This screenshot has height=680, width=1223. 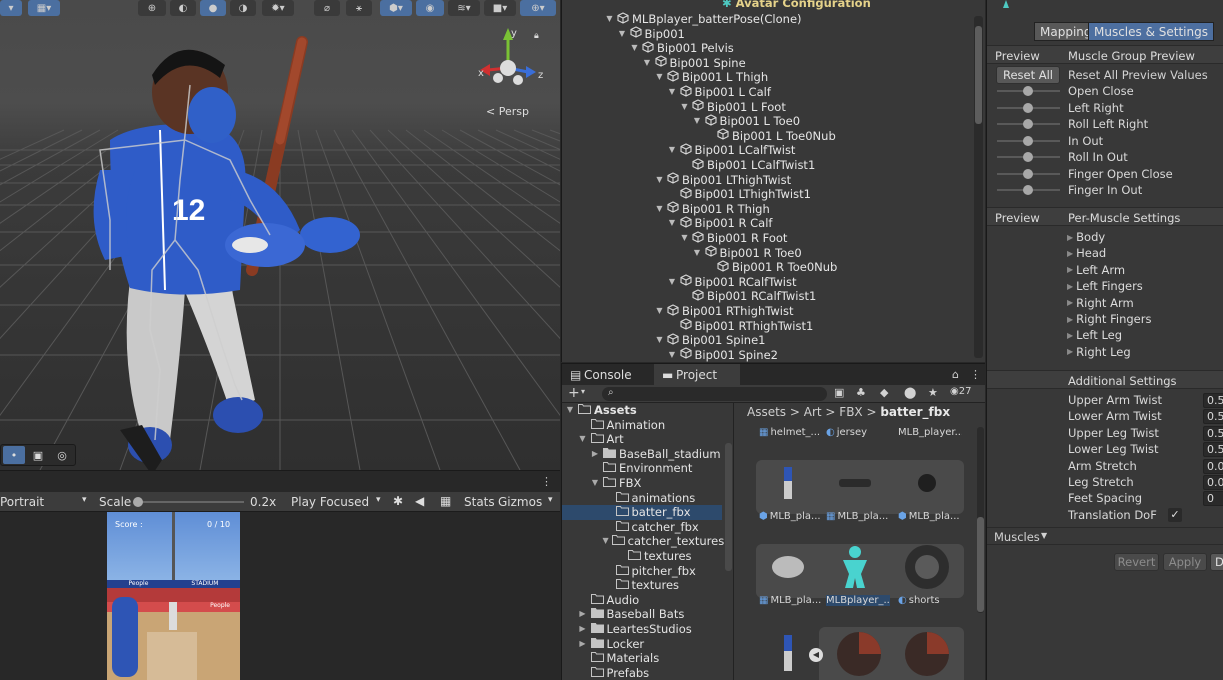 I want to click on folder-tree-item: ▶ BaseBall_stadium, so click(x=642, y=454).